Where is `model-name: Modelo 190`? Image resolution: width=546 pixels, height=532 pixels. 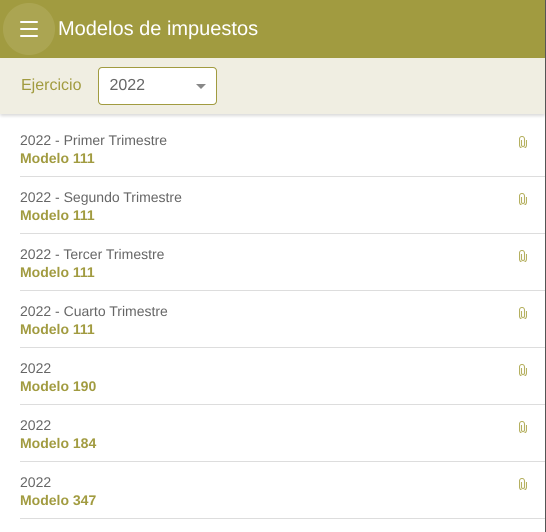
model-name: Modelo 190 is located at coordinates (58, 386).